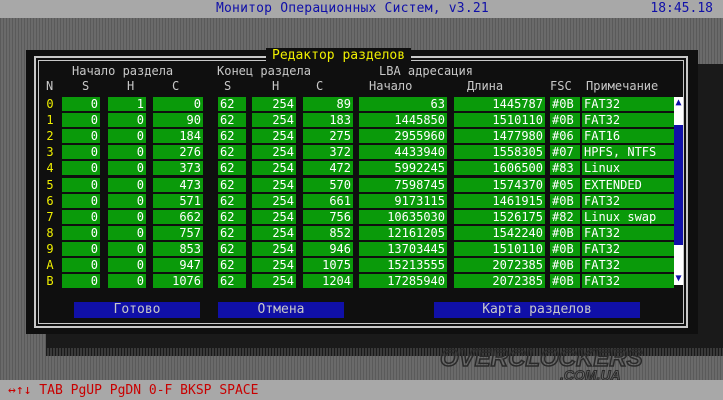 The image size is (723, 400). What do you see at coordinates (499, 217) in the screenshot?
I see `cell-len: 1526175` at bounding box center [499, 217].